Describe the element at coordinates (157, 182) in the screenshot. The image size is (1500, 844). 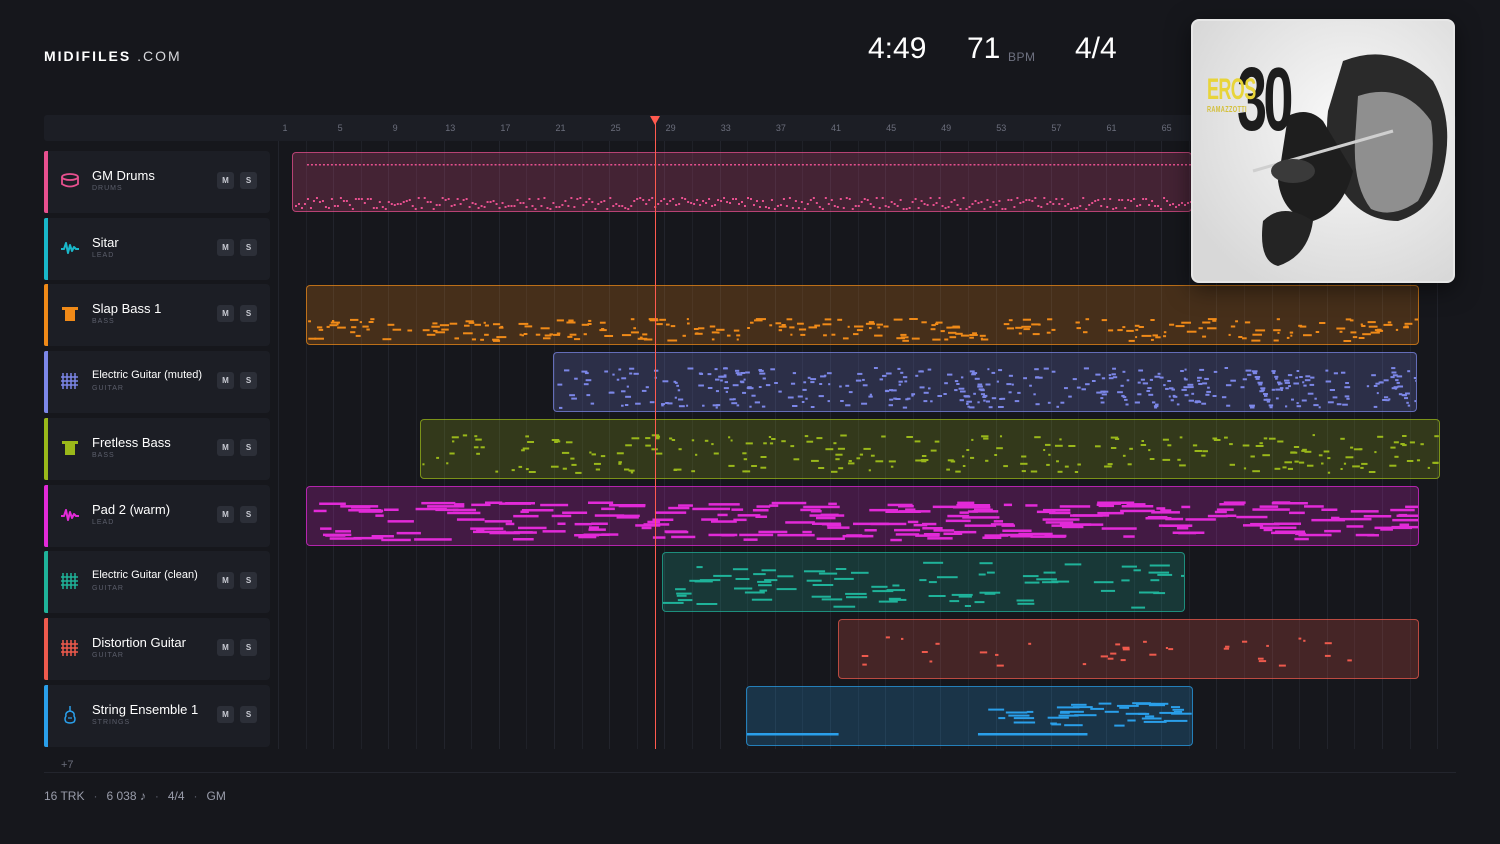
I see `track-header-gm-drums: GM Drums DRUMS M S` at that location.